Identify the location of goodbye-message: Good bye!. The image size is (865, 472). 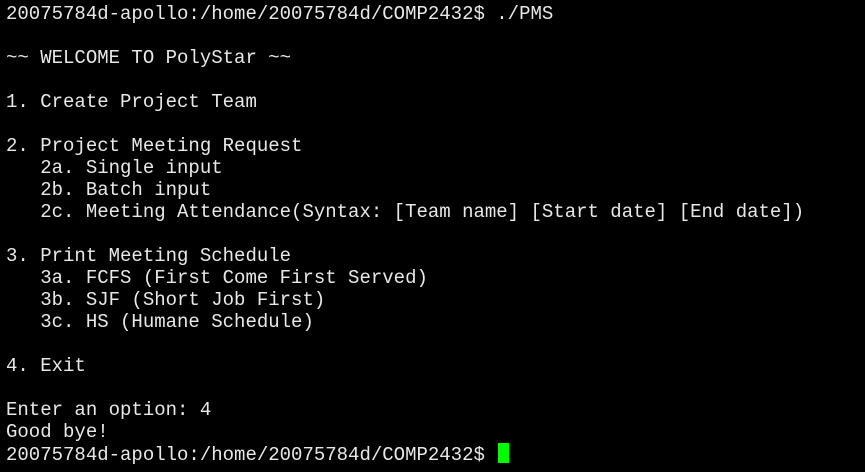
(57, 432).